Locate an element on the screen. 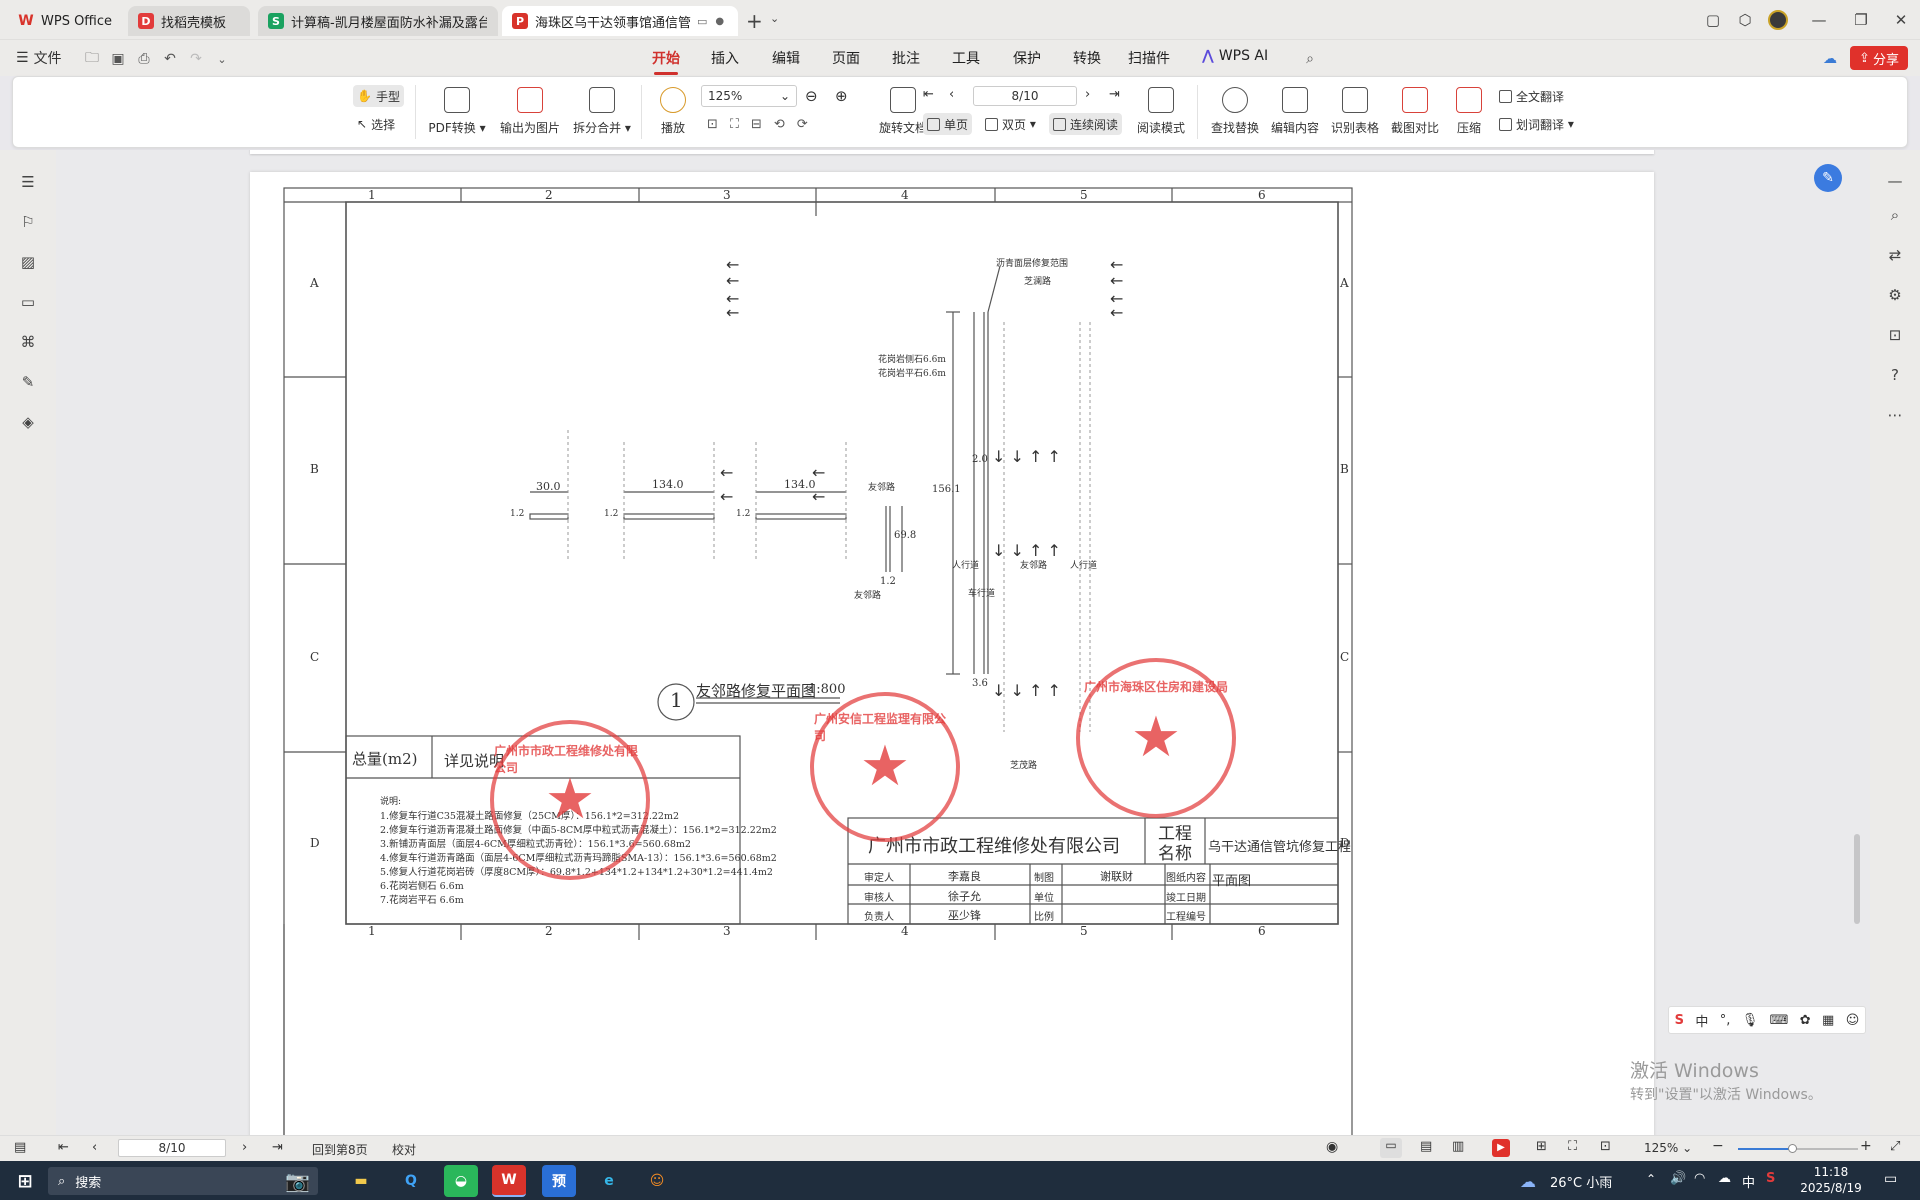 The height and width of the screenshot is (1200, 1920). redo-icon: ↷ is located at coordinates (196, 59).